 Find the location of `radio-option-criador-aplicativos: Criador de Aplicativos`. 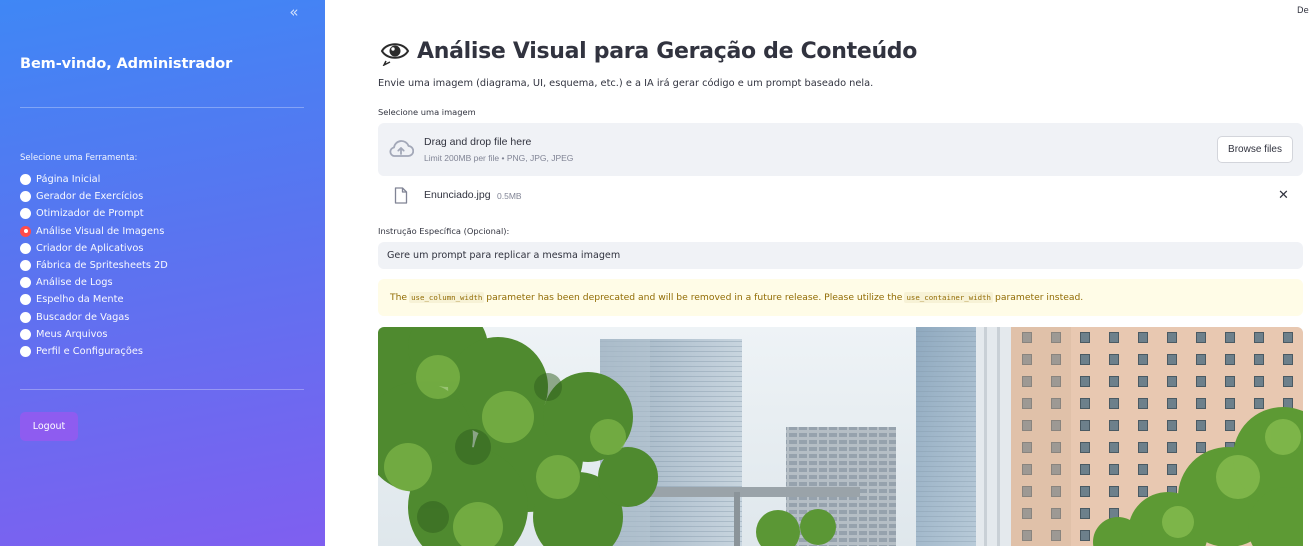

radio-option-criador-aplicativos: Criador de Aplicativos is located at coordinates (94, 248).